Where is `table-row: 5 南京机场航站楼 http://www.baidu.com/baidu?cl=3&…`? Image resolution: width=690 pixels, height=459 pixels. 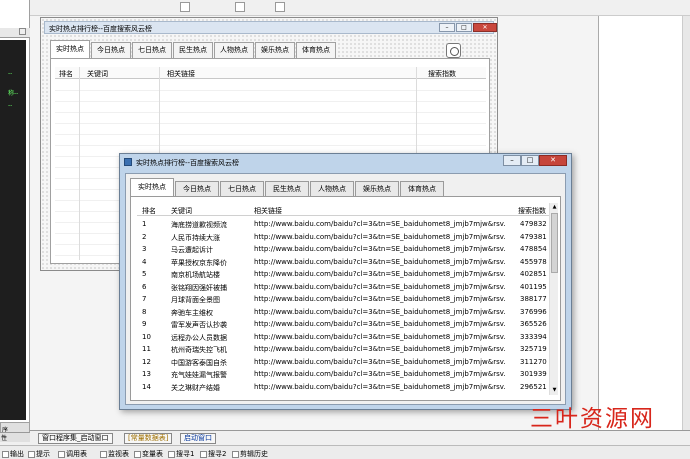 table-row: 5 南京机场航站楼 http://www.baidu.com/baidu?cl=3&… is located at coordinates (347, 274).